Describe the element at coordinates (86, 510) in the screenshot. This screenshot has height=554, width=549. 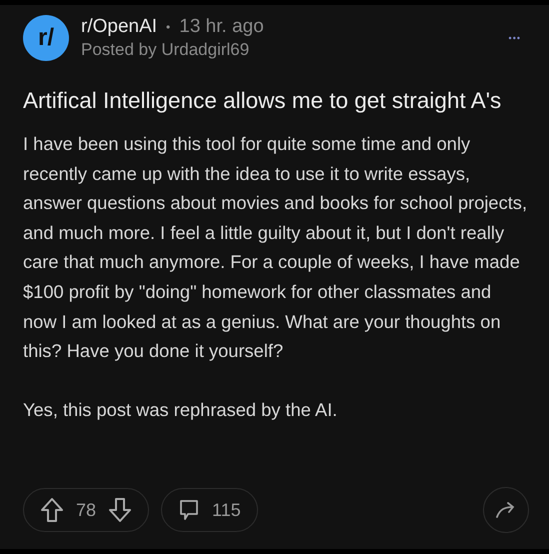
I see `vote-score: 78` at that location.